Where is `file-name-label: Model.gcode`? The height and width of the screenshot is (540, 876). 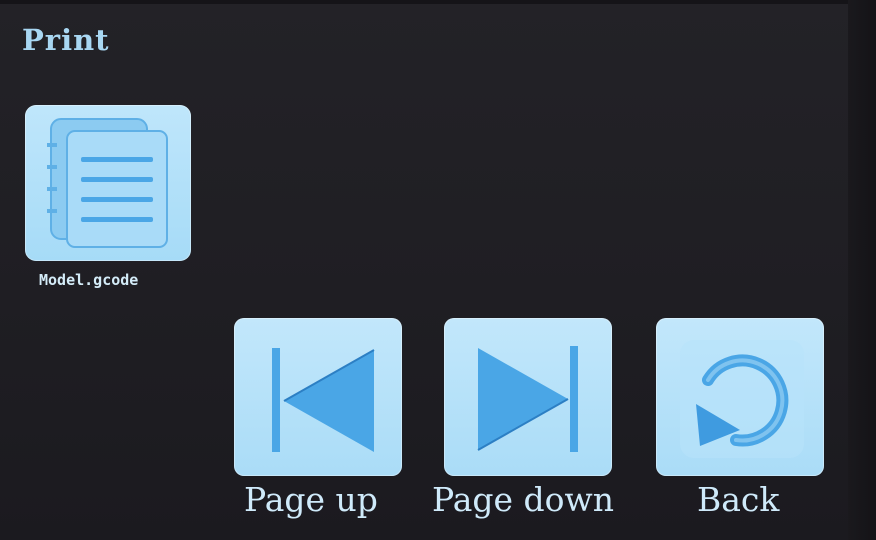
file-name-label: Model.gcode is located at coordinates (89, 280).